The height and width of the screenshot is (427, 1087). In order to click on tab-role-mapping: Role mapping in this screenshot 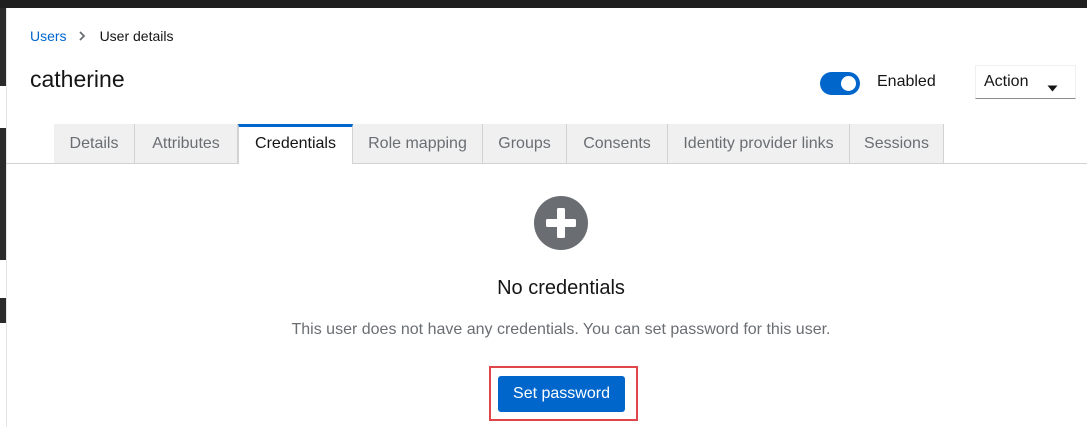, I will do `click(418, 143)`.